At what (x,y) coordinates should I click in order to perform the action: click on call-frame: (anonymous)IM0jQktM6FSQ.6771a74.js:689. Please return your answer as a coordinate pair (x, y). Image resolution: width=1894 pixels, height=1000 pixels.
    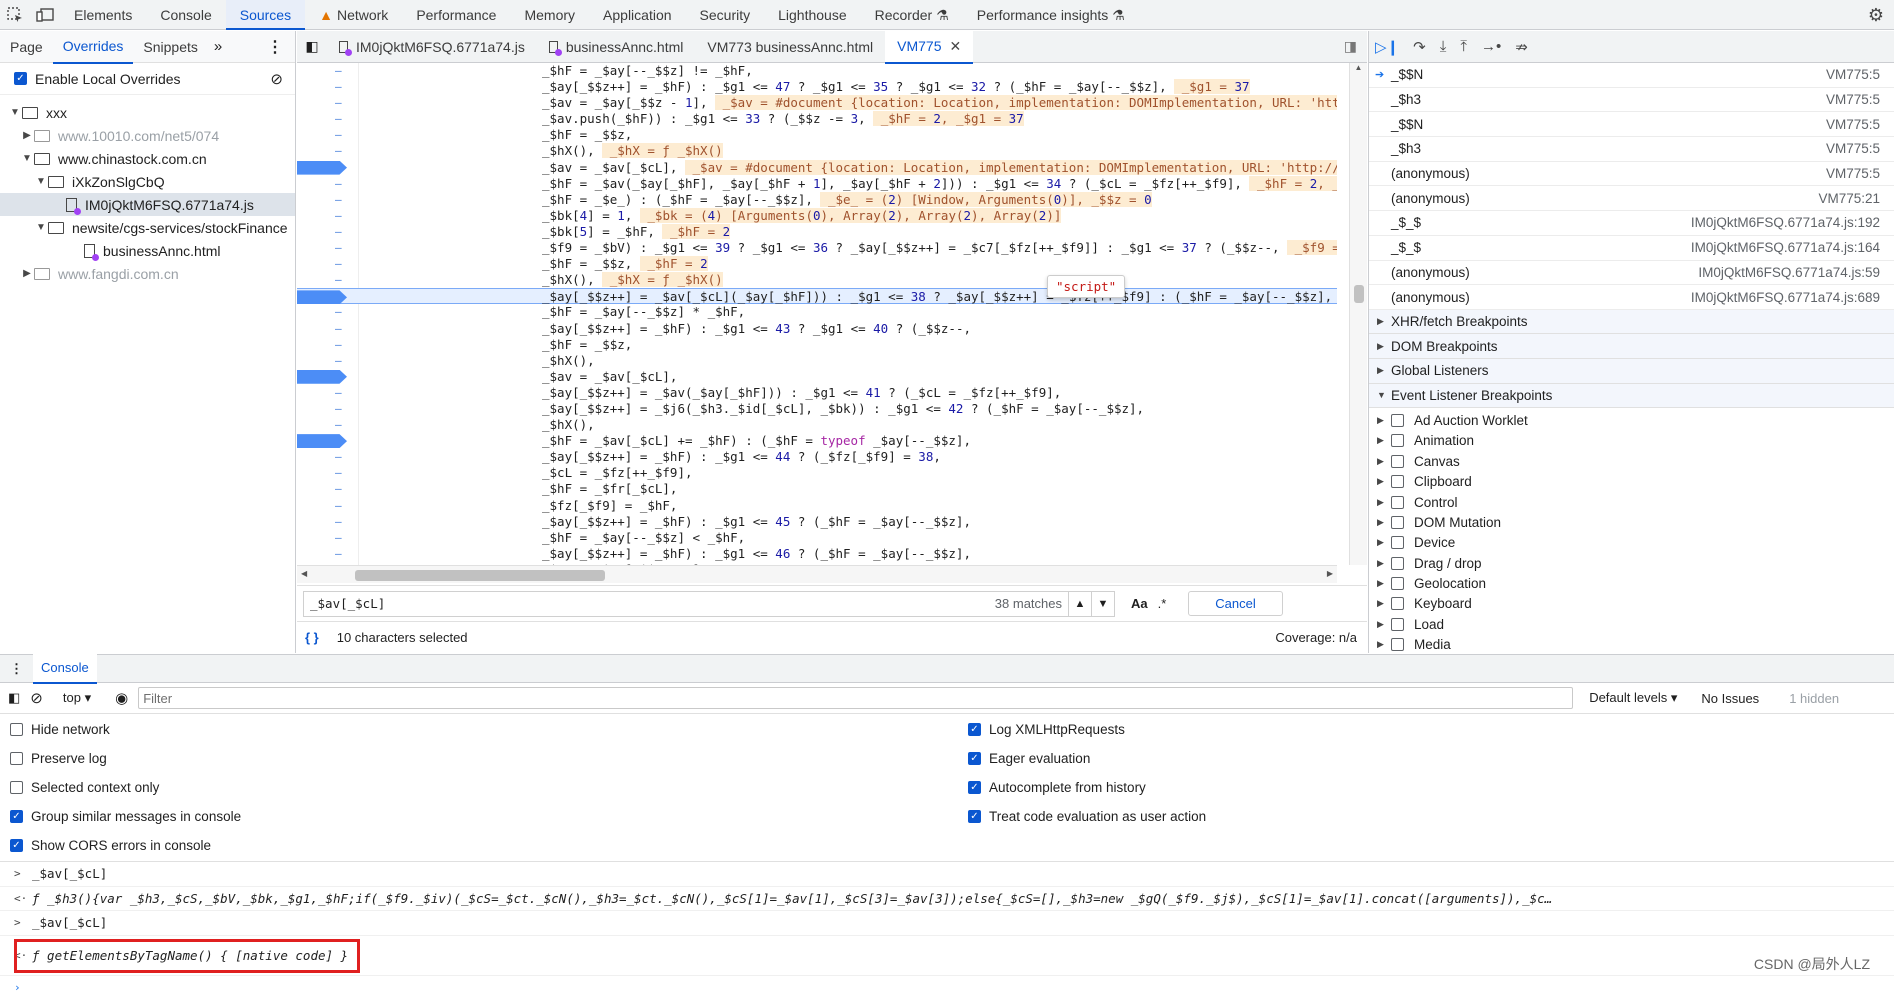
    Looking at the image, I should click on (1631, 297).